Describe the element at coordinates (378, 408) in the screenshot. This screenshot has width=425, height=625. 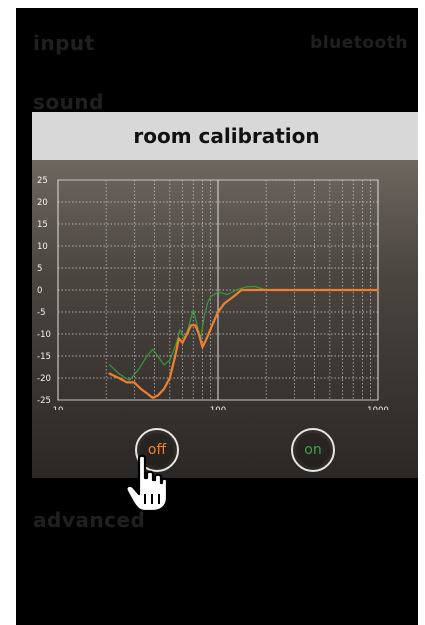
I see `x-tick-label: 1000` at that location.